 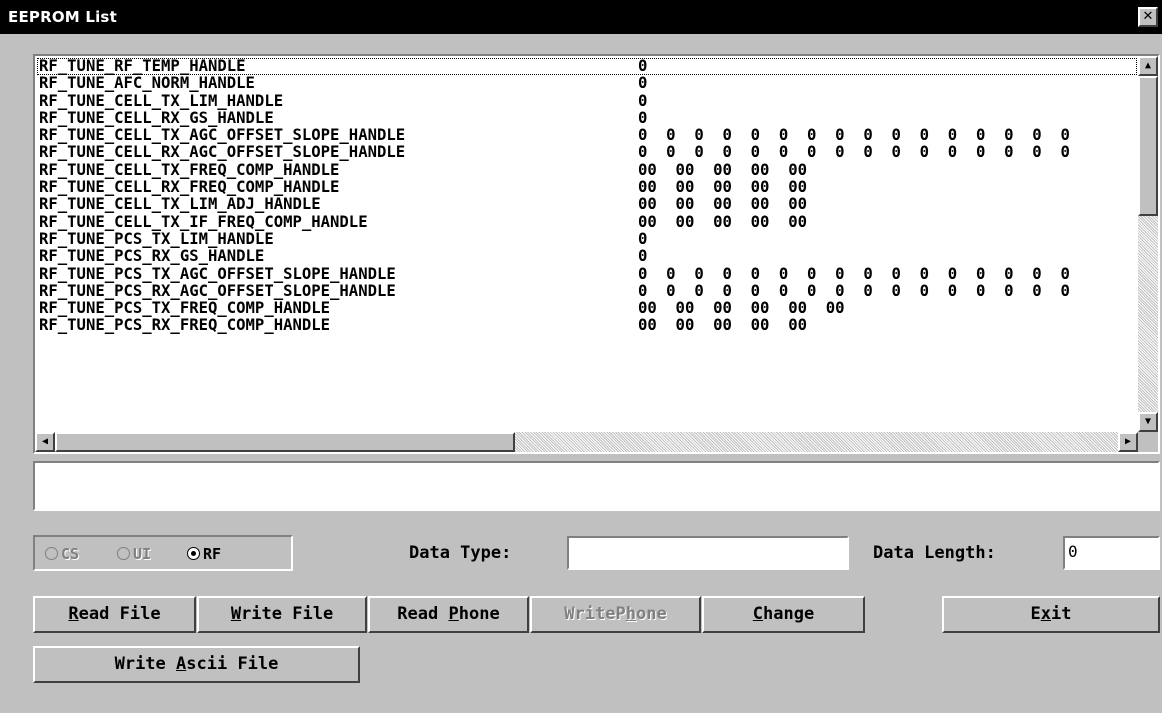 What do you see at coordinates (222, 135) in the screenshot?
I see `list-item-name: RF_TUNE_CELL_TX_AGC_OFFSET_SLOPE_HANDLE` at bounding box center [222, 135].